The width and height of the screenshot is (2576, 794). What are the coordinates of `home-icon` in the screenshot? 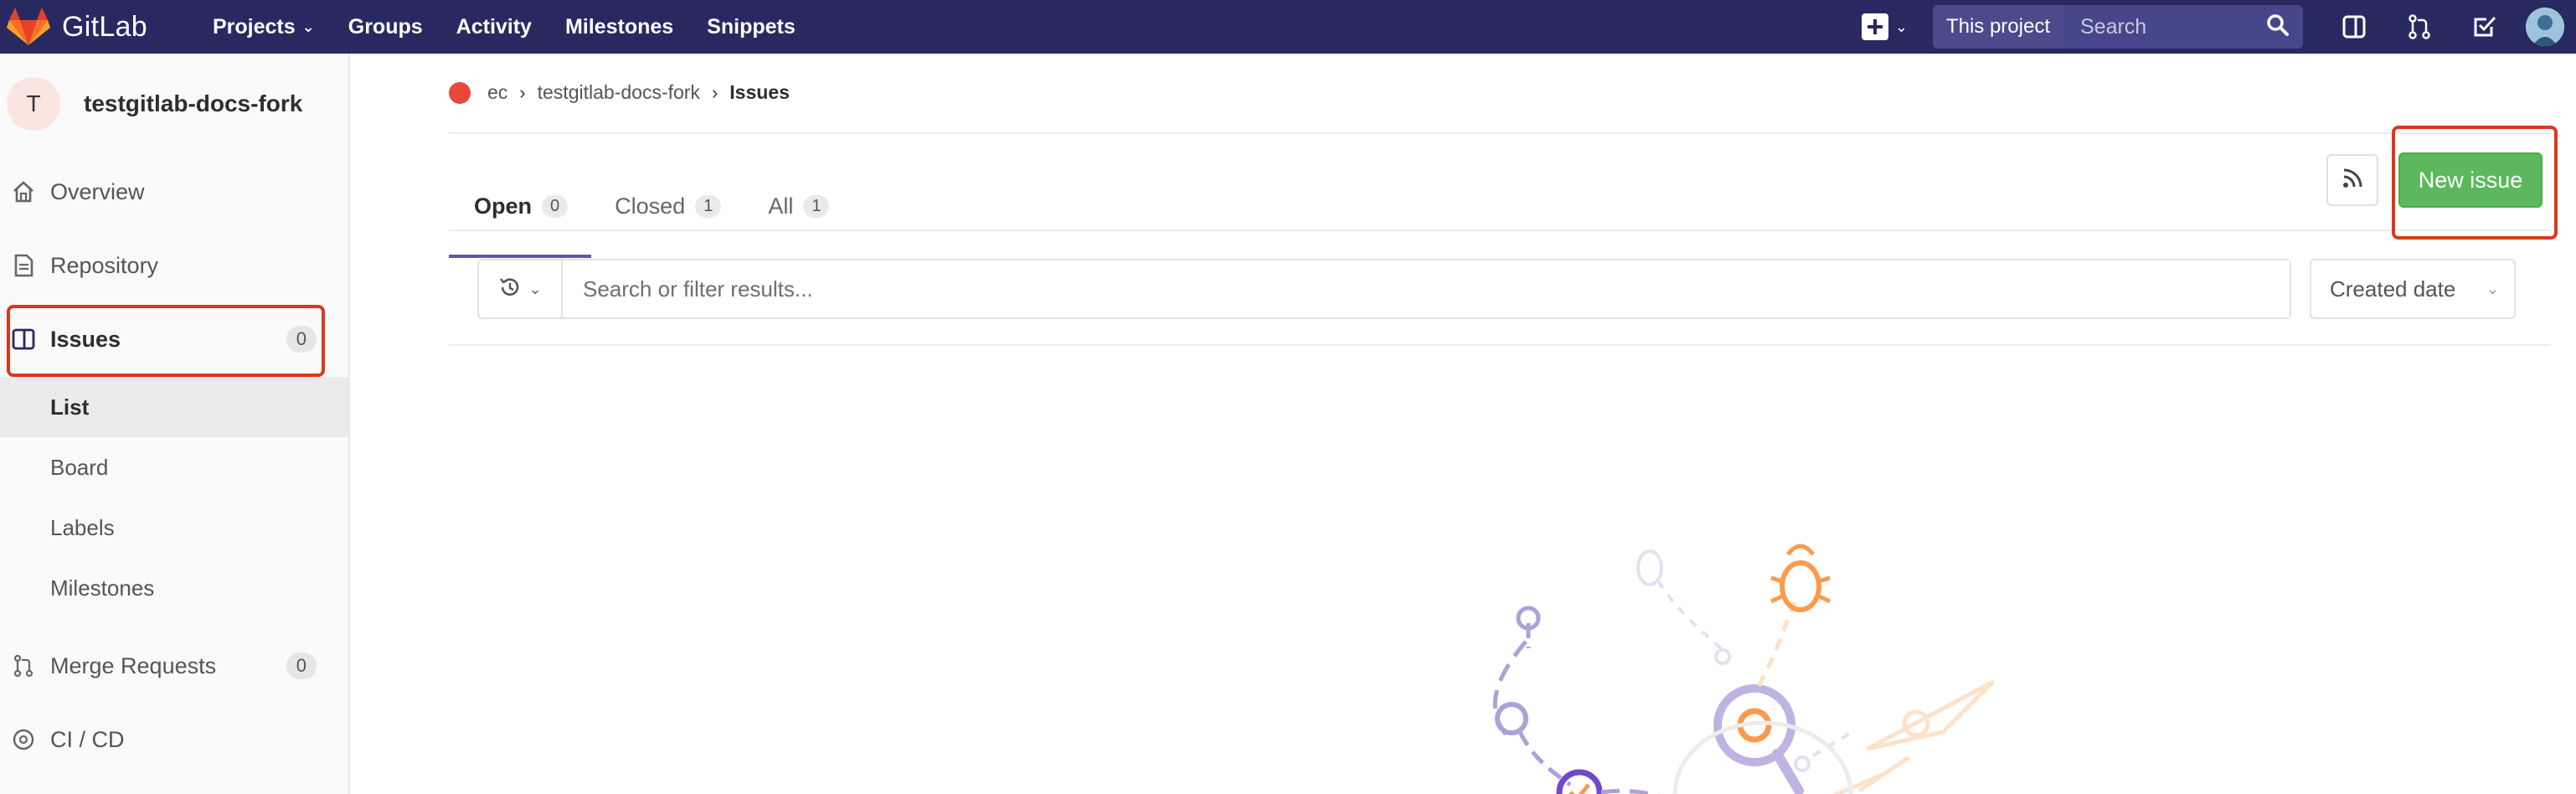 It's located at (23, 192).